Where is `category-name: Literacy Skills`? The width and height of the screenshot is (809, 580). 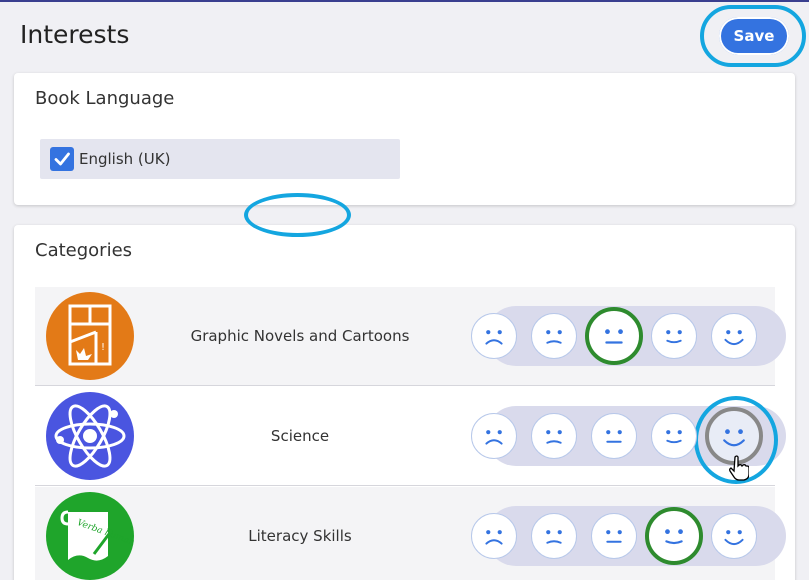 category-name: Literacy Skills is located at coordinates (300, 536).